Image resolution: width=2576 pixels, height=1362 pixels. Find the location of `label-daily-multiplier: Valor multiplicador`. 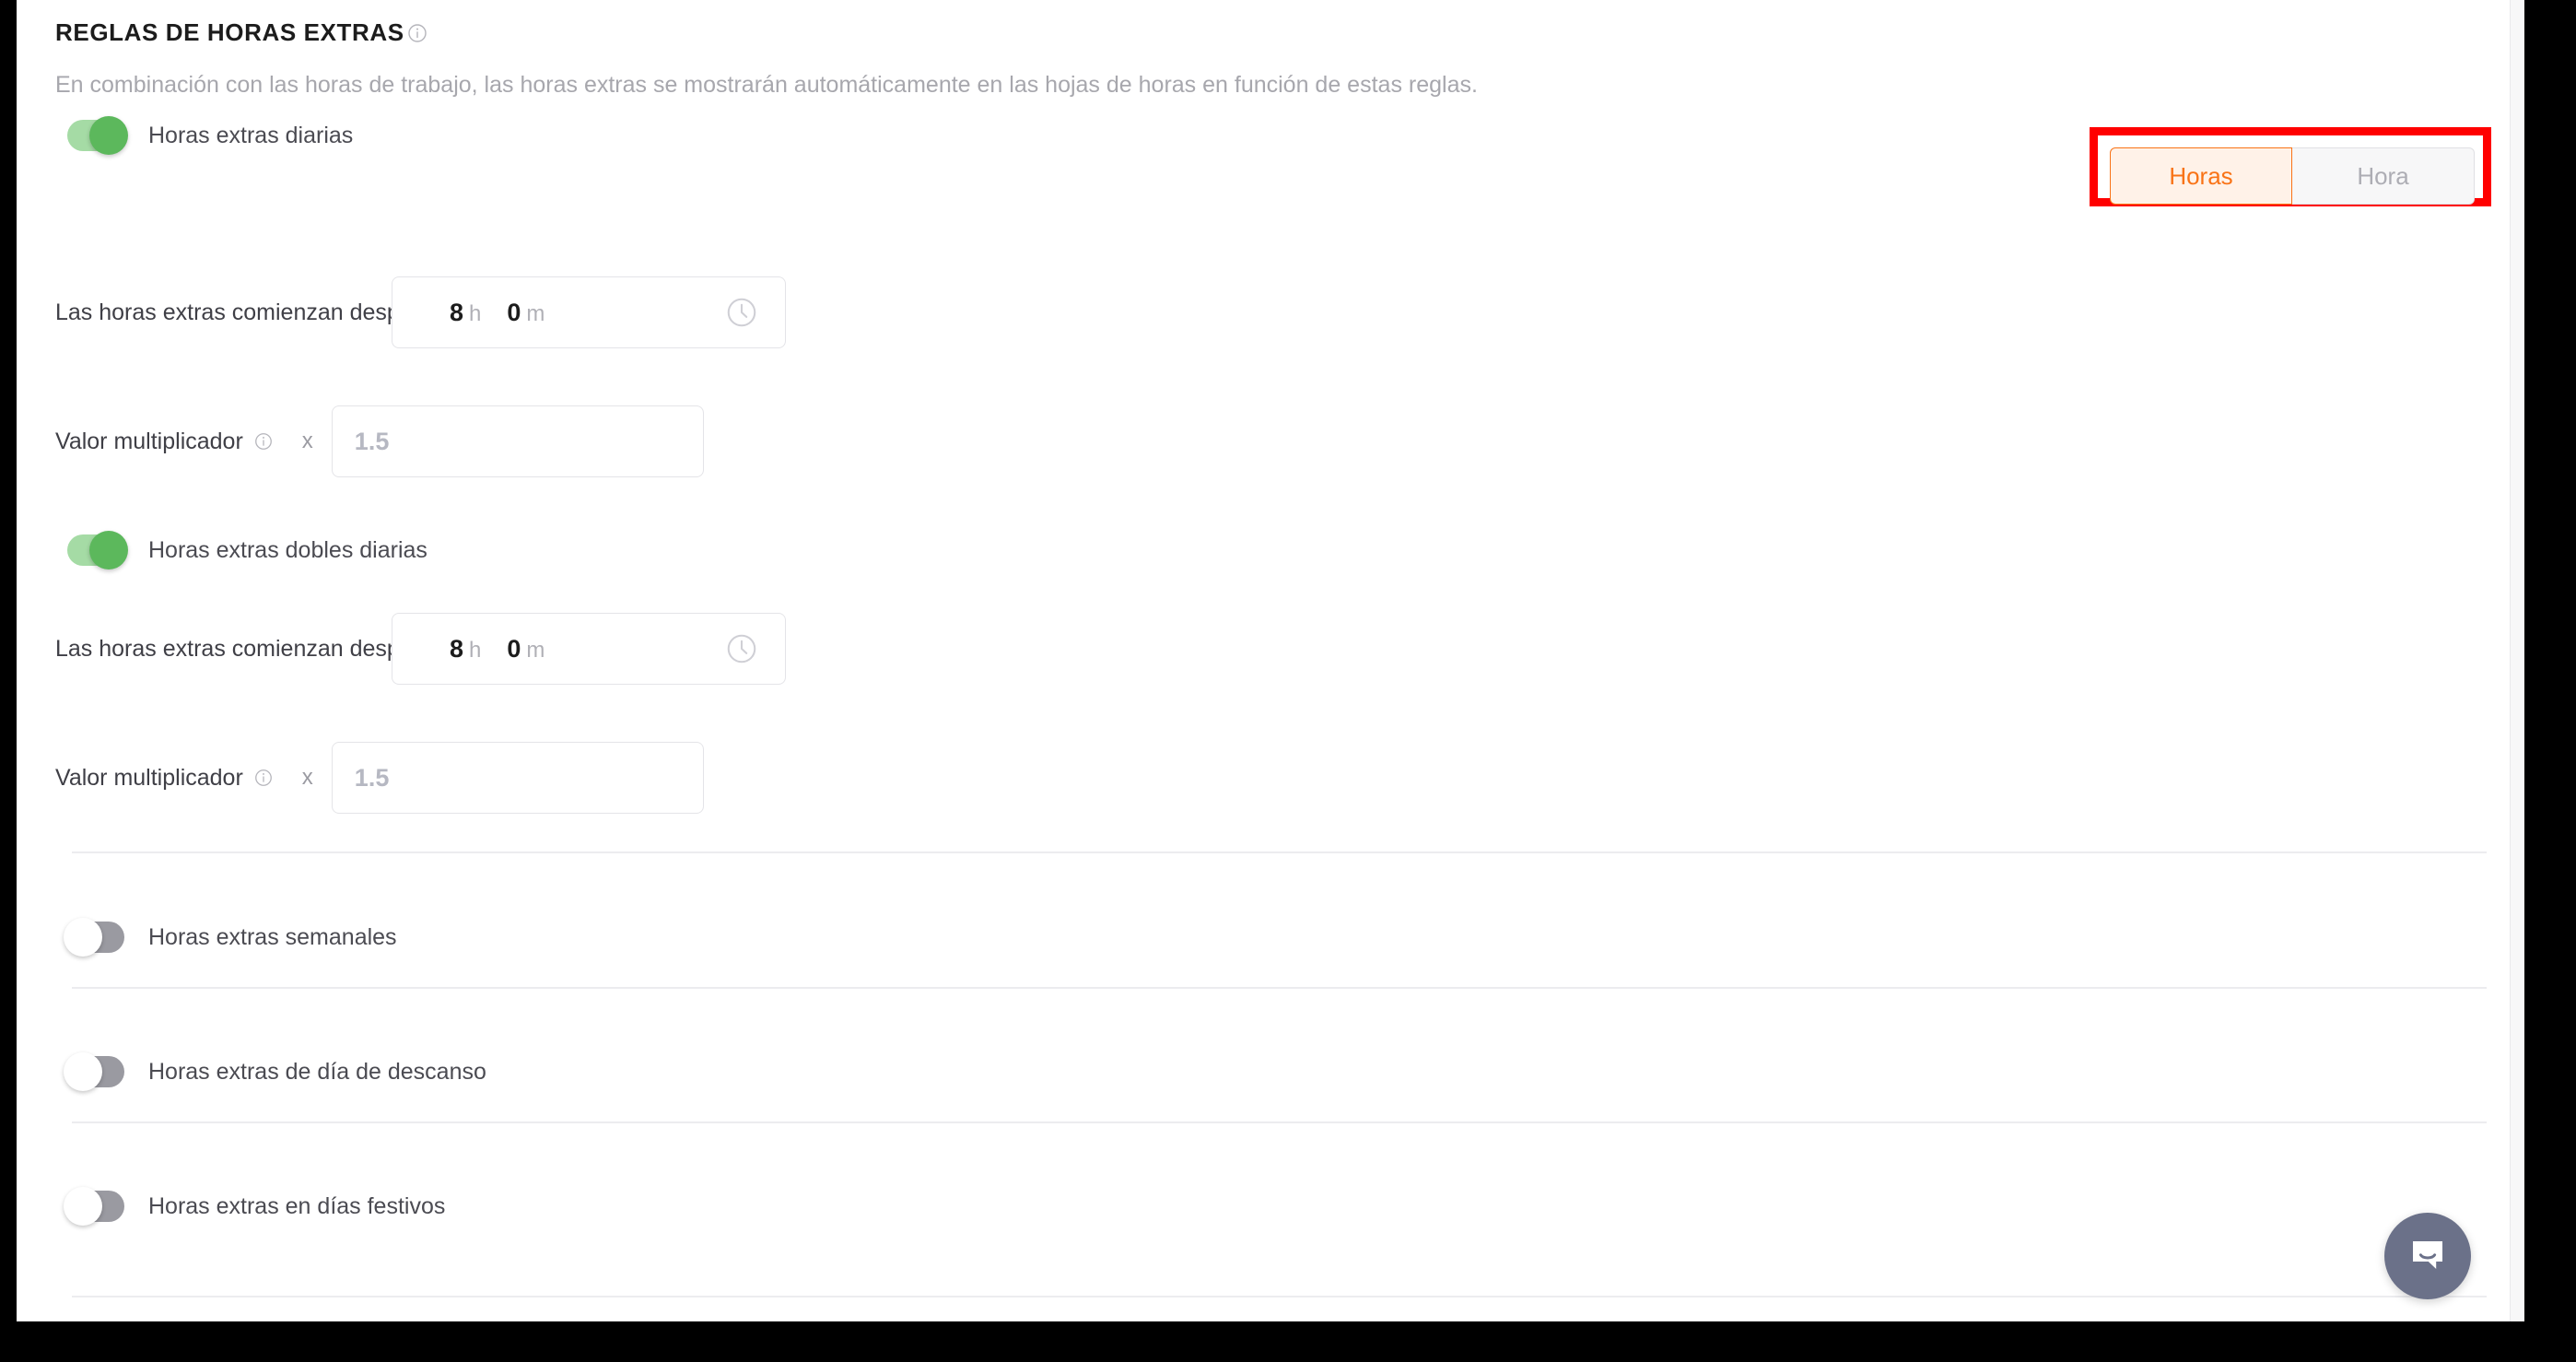

label-daily-multiplier: Valor multiplicador is located at coordinates (149, 441).